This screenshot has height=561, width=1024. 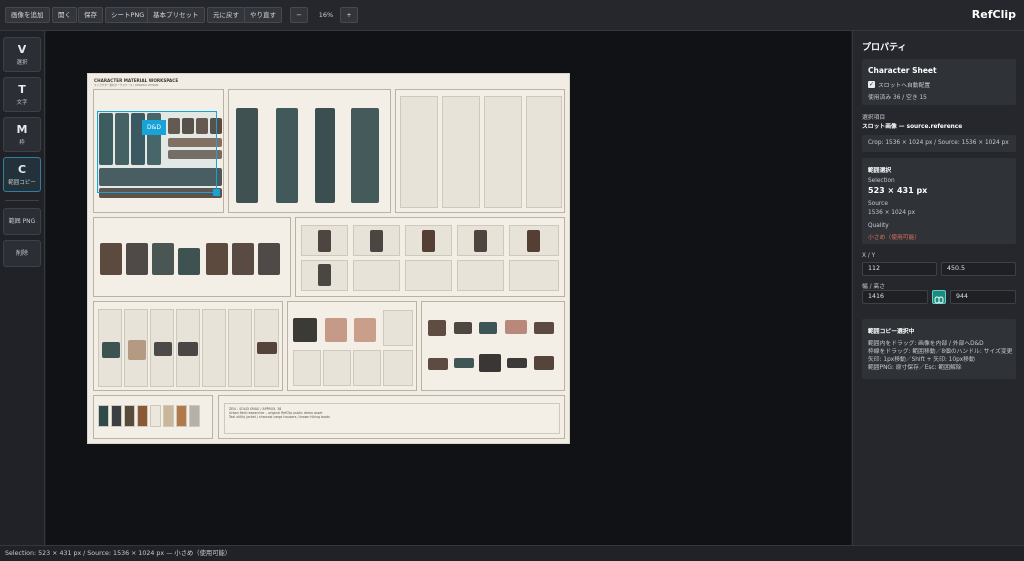 I want to click on tool-key: T, so click(x=22, y=89).